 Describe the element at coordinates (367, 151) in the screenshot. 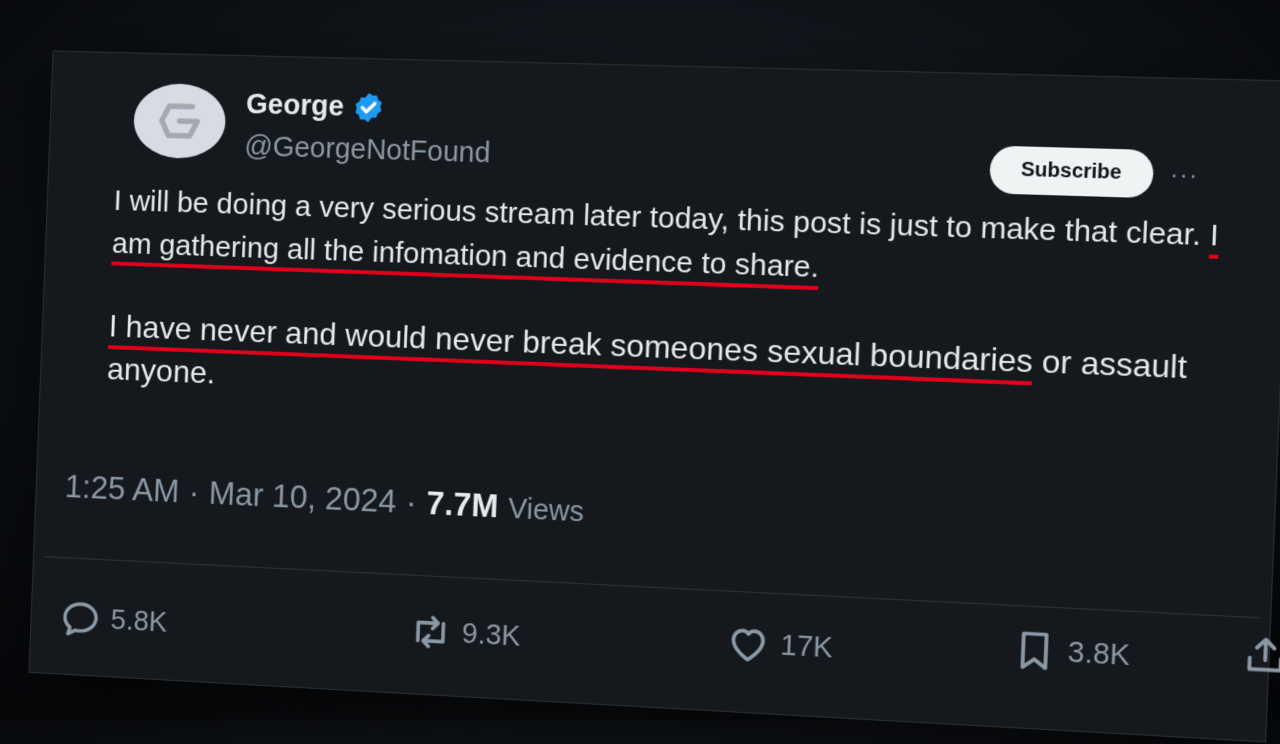

I see `author-handle: @GeorgeNotFound` at that location.